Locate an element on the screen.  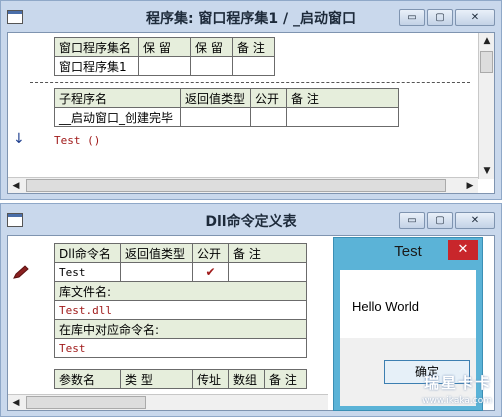
message-box-body: Hello World is located at coordinates (408, 304).